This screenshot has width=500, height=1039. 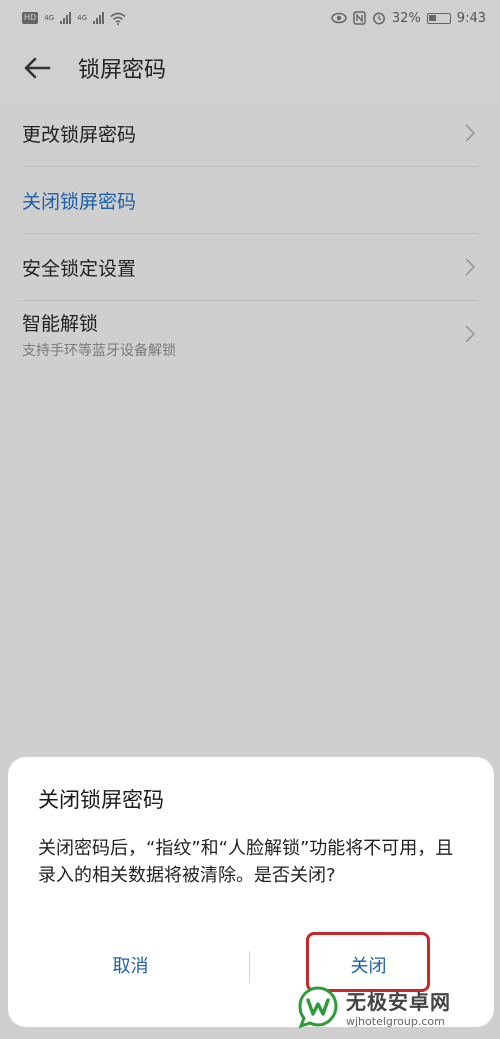 What do you see at coordinates (339, 18) in the screenshot?
I see `eye-icon` at bounding box center [339, 18].